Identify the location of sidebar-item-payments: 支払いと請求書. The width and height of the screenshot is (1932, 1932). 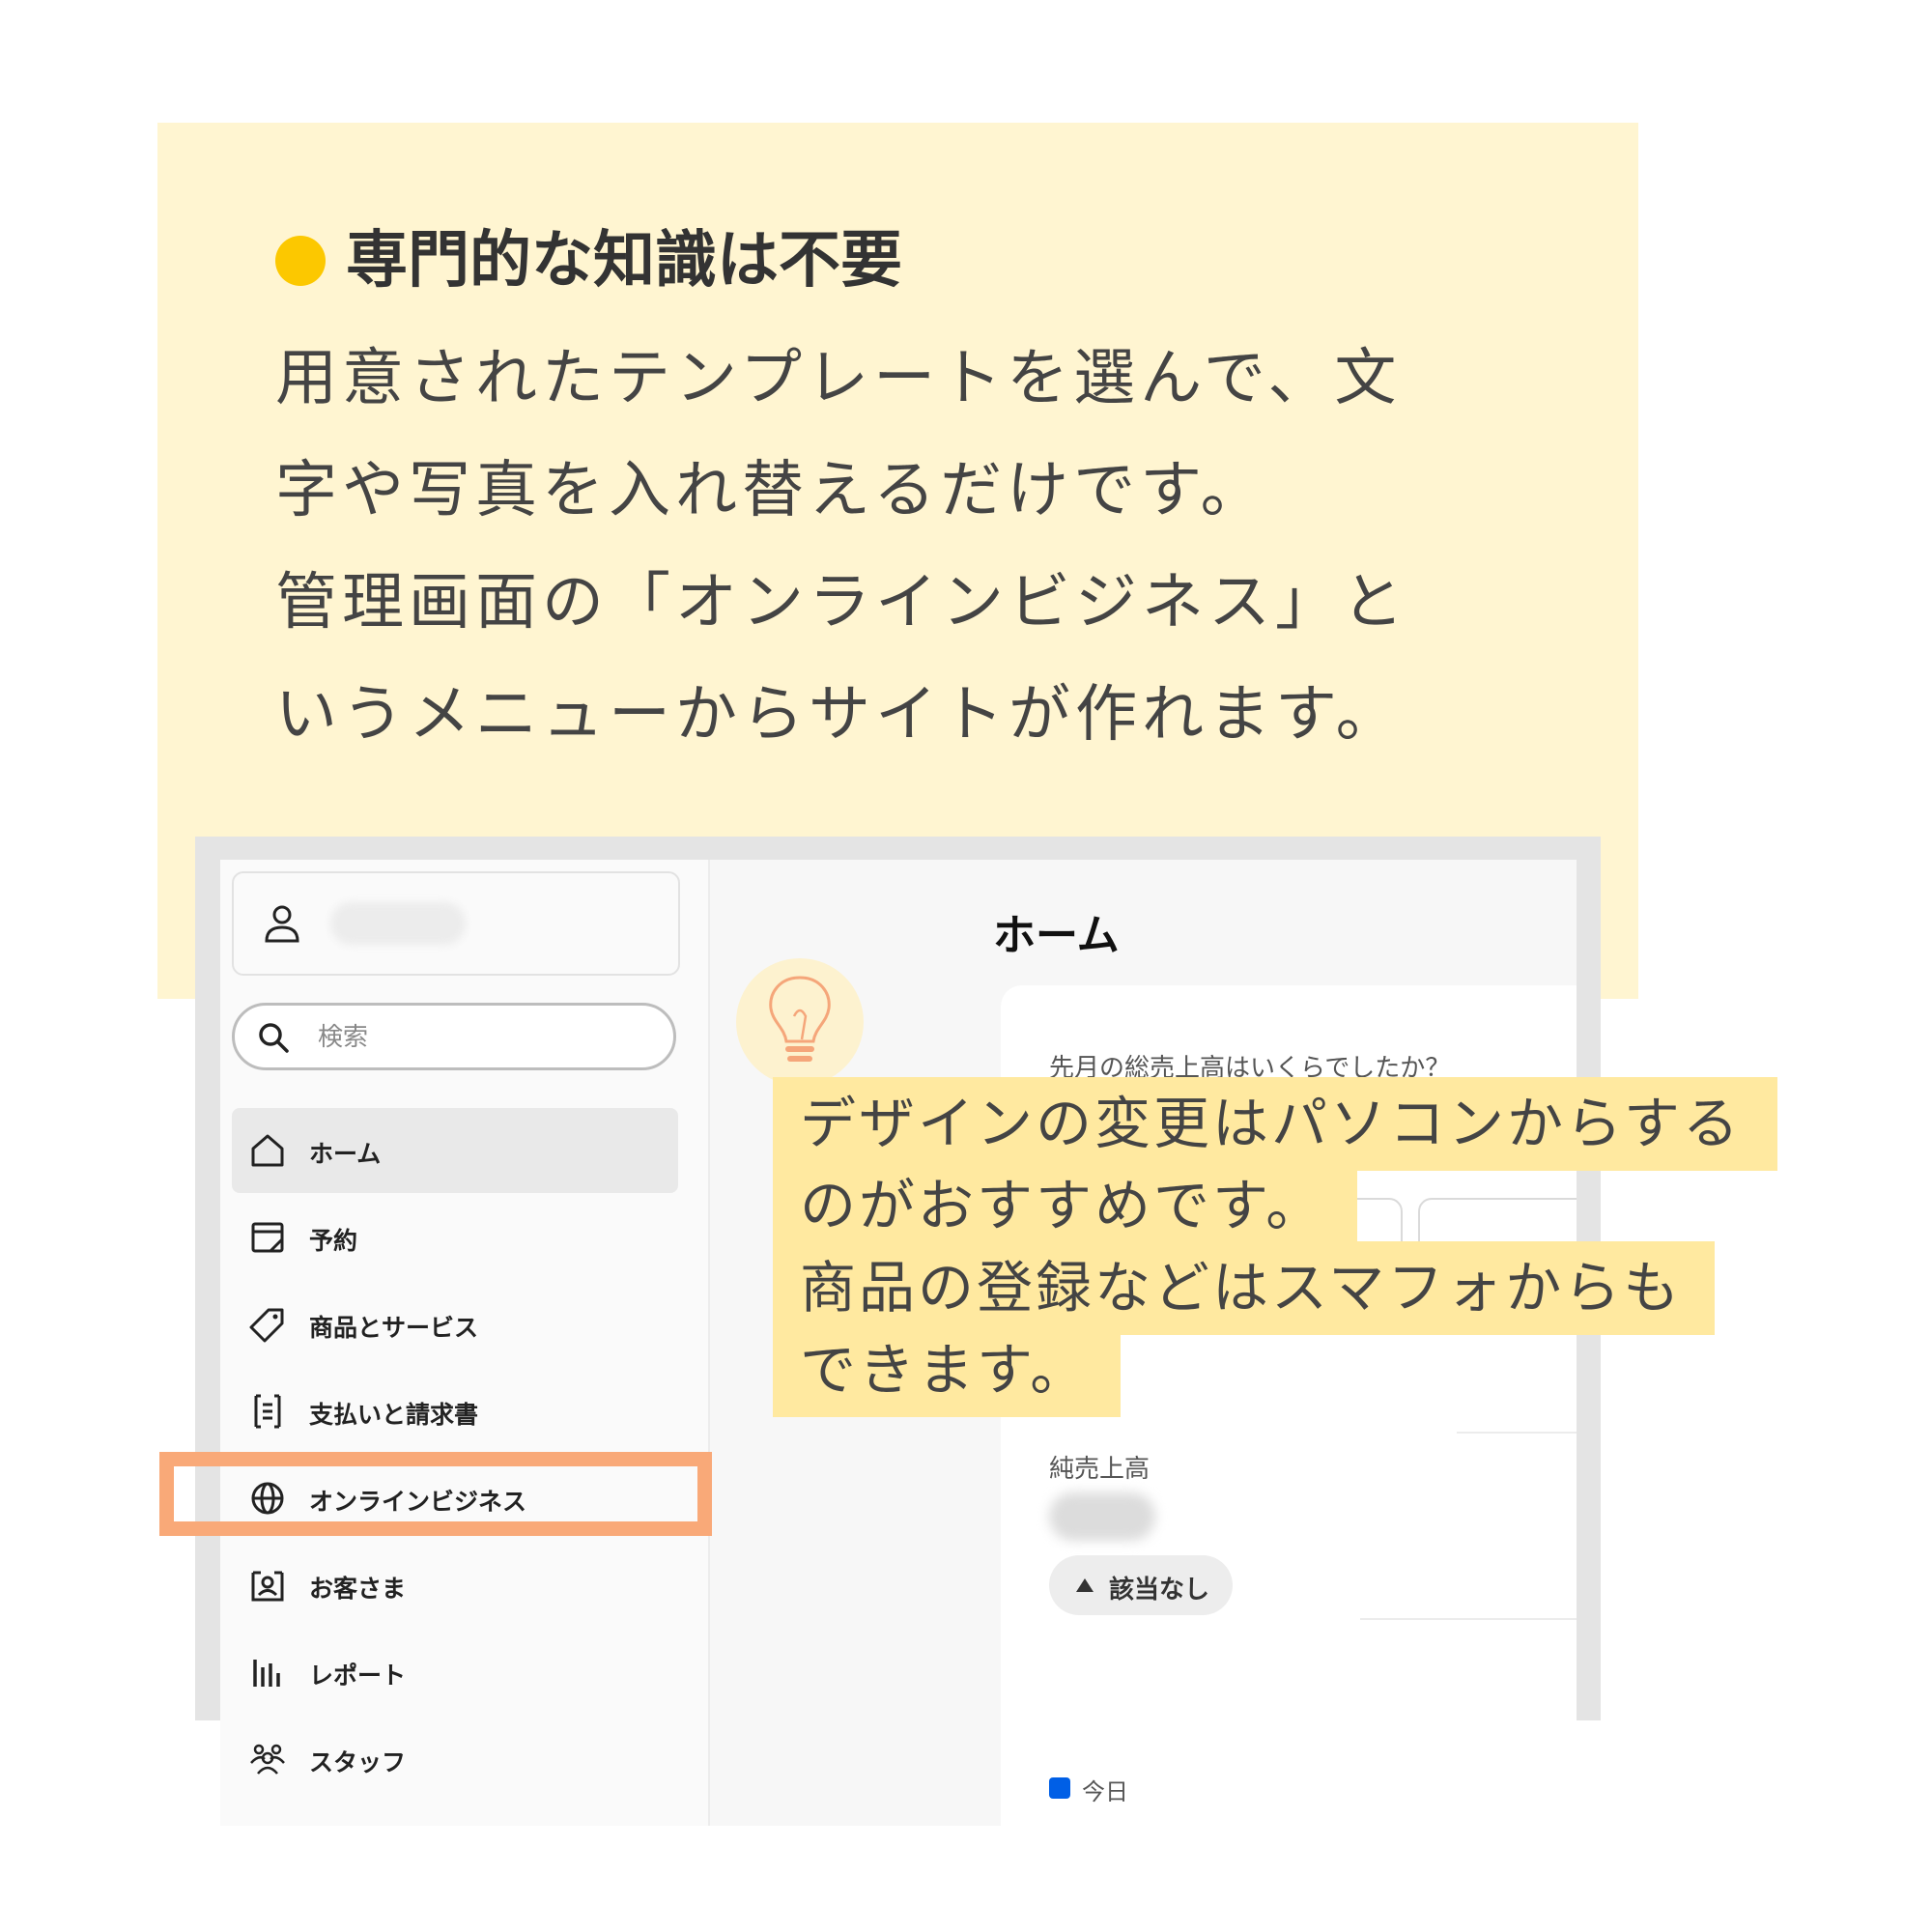
(455, 1411).